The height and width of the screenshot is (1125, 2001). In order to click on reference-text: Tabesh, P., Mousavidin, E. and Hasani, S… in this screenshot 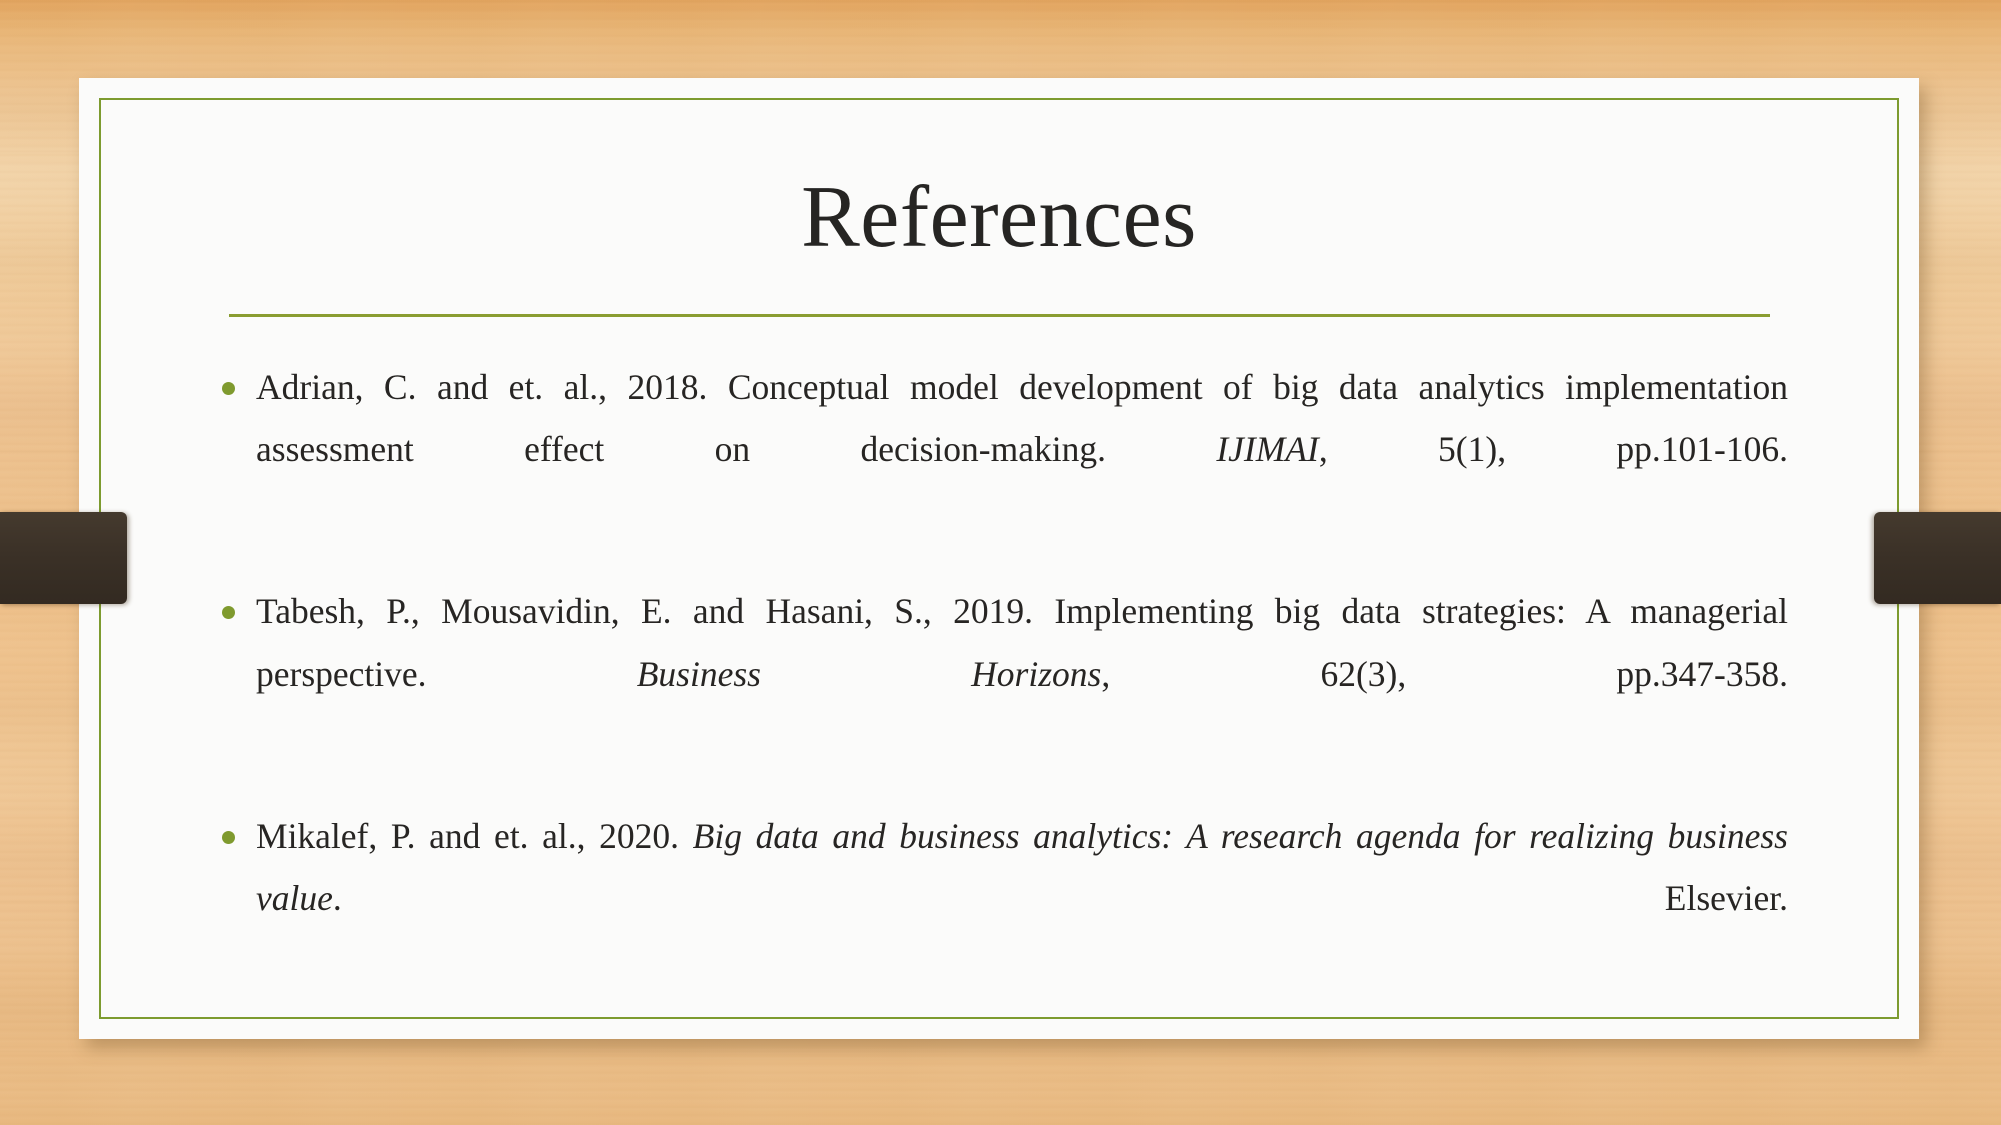, I will do `click(1022, 673)`.